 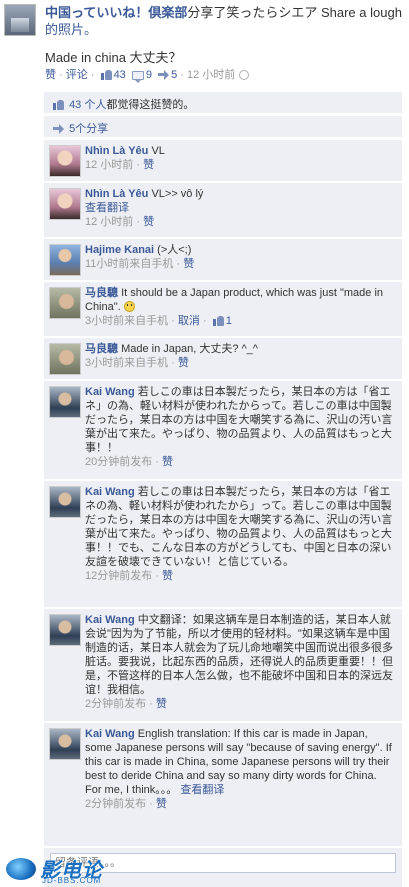 What do you see at coordinates (129, 306) in the screenshot?
I see `smiley-icon` at bounding box center [129, 306].